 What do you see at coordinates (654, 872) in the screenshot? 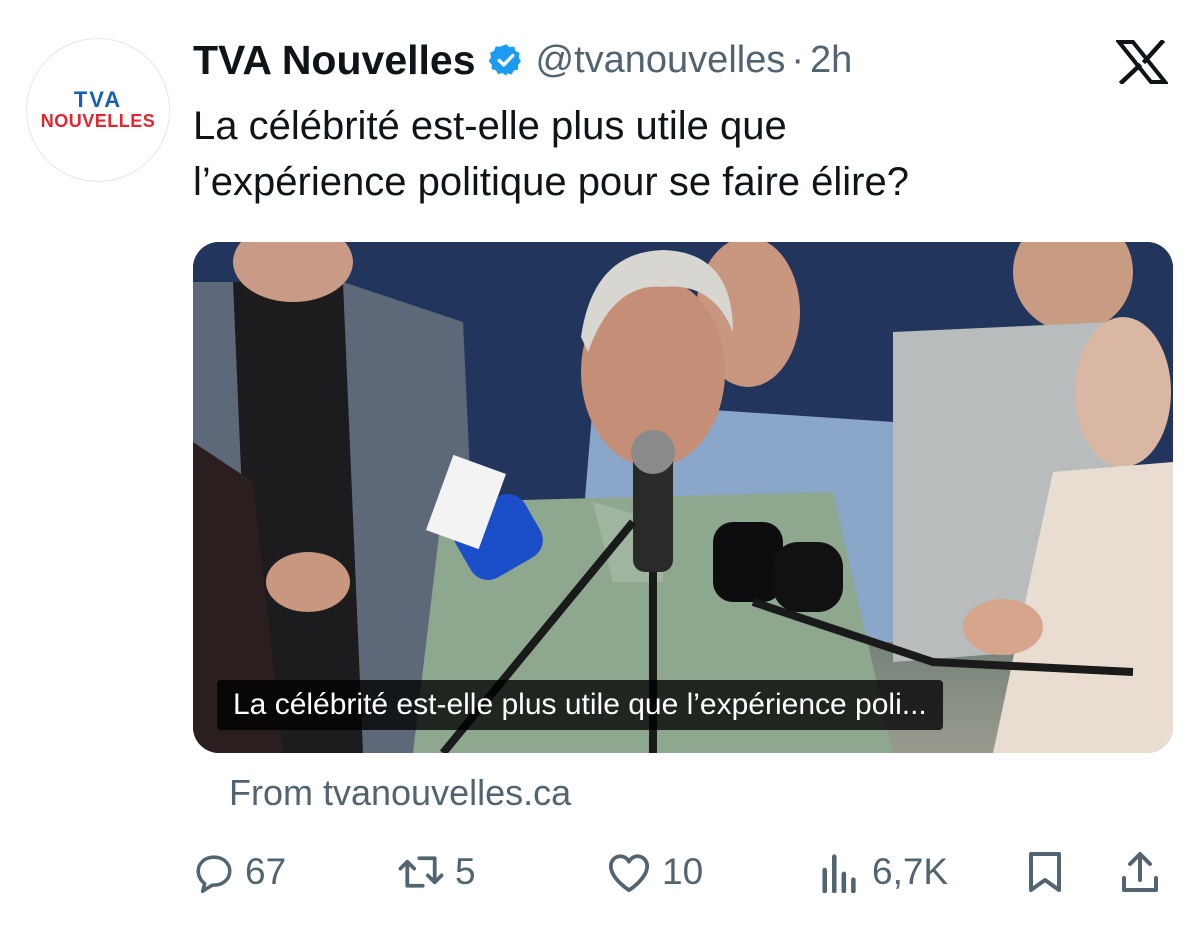
I see `like-button: 10` at bounding box center [654, 872].